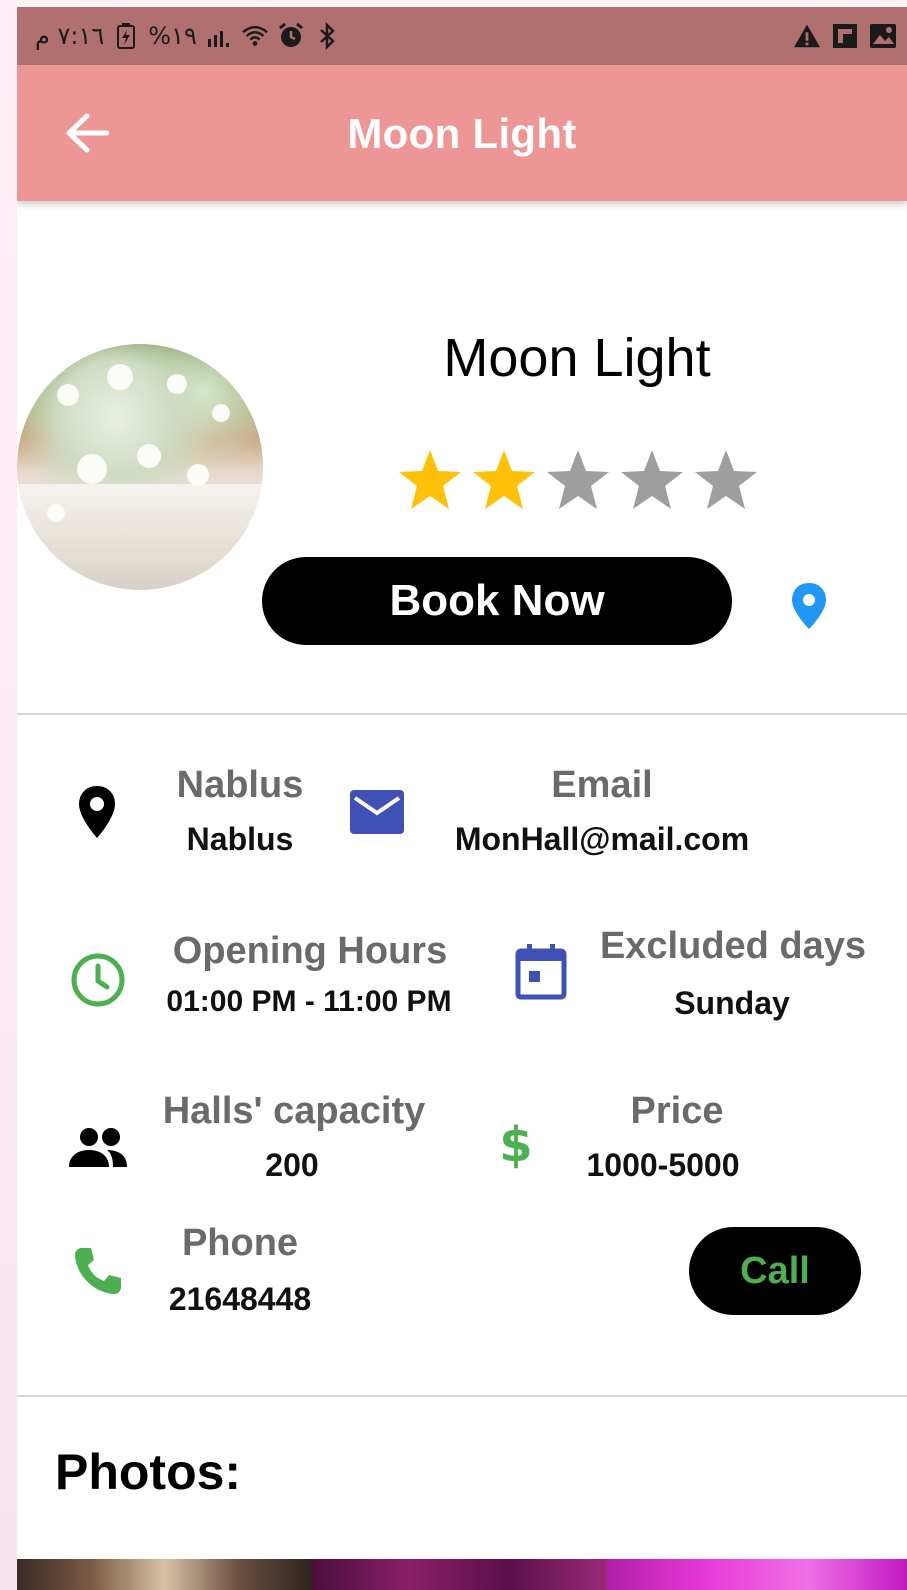  I want to click on email-label: Email, so click(602, 785).